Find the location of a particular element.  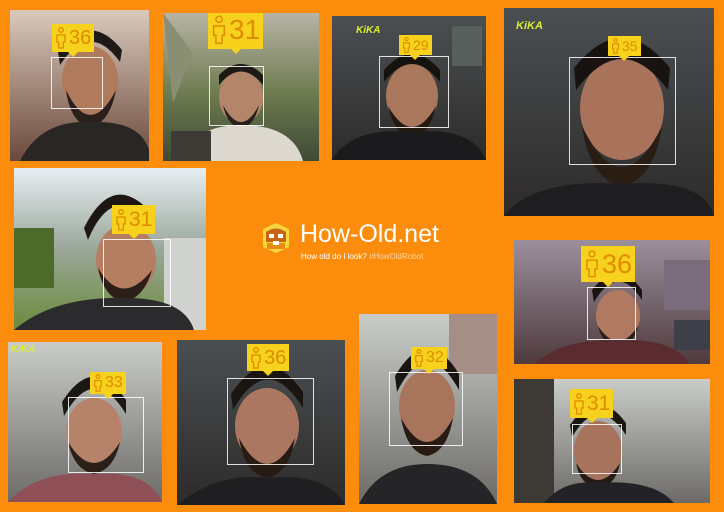

age-value: 29 is located at coordinates (421, 45).